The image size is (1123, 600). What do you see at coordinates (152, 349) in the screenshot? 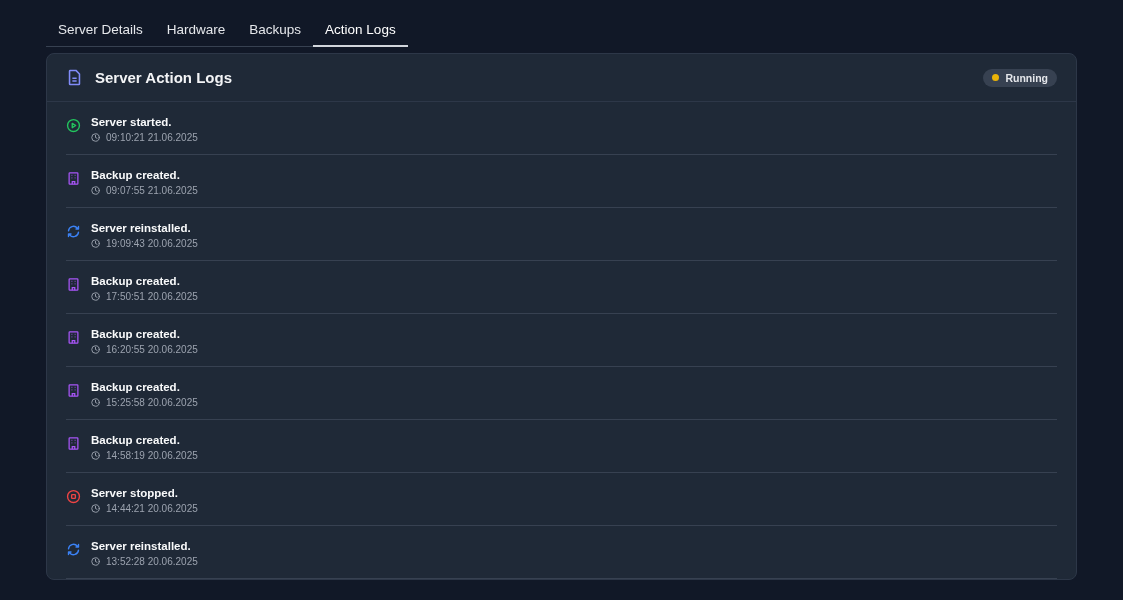
I see `log-time: 16:20:55 20.06.2025` at bounding box center [152, 349].